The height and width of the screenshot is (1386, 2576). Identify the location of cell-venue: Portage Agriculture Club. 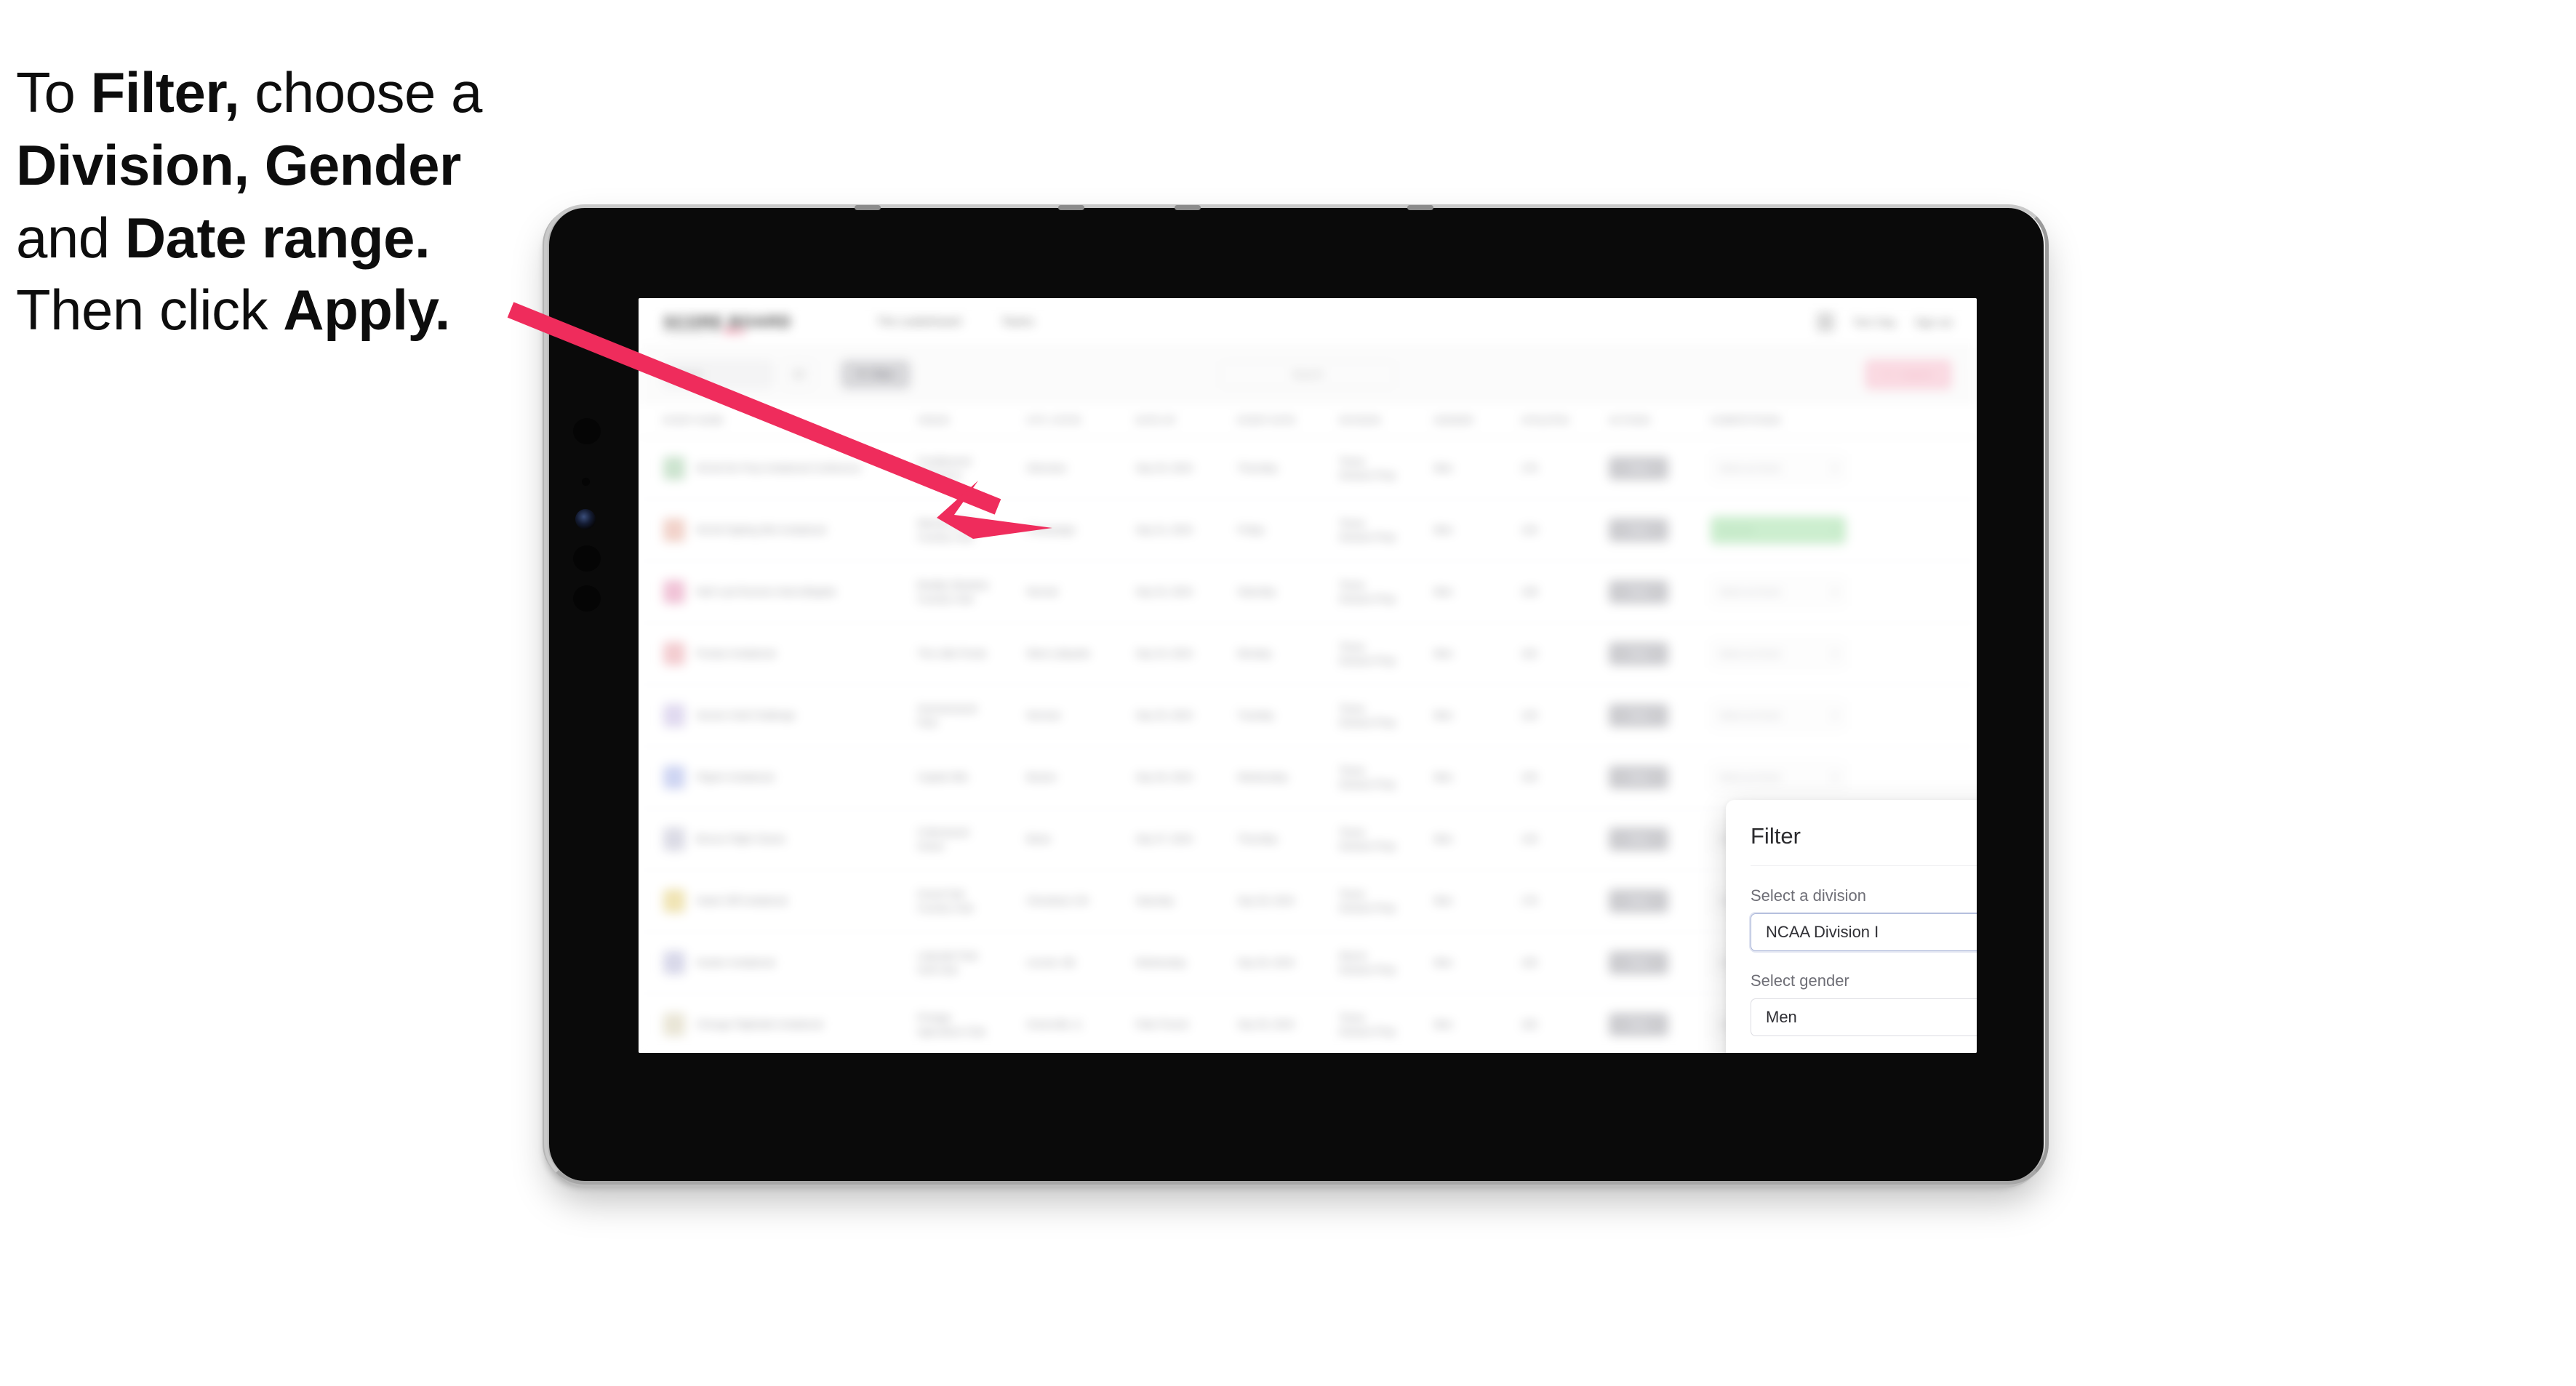
(951, 1025).